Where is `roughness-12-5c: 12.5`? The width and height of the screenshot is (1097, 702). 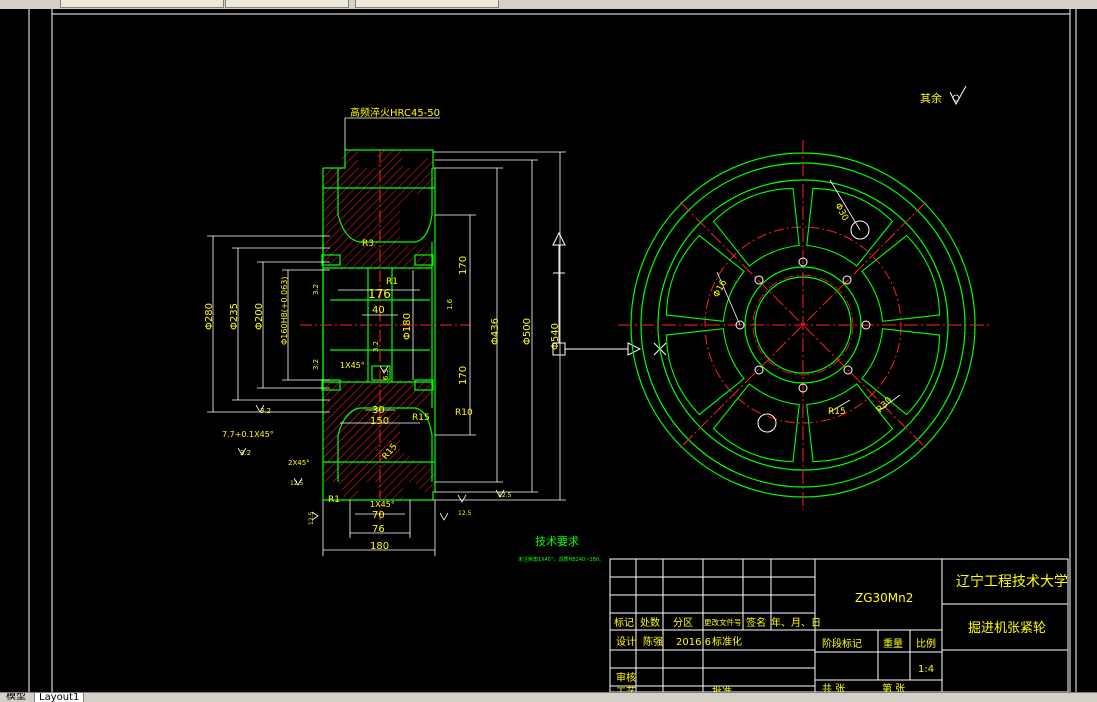
roughness-12-5c: 12.5 is located at coordinates (465, 513).